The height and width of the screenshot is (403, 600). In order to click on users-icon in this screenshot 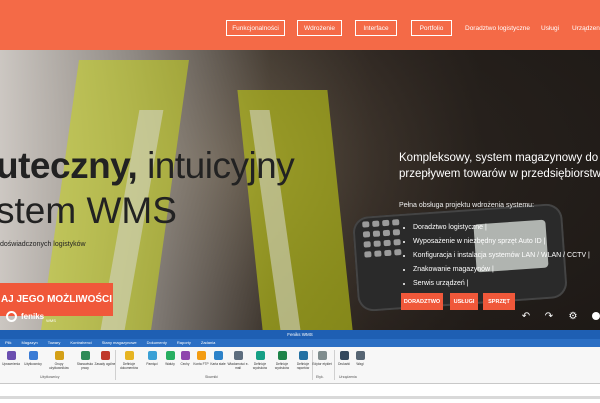, I will do `click(33, 355)`.